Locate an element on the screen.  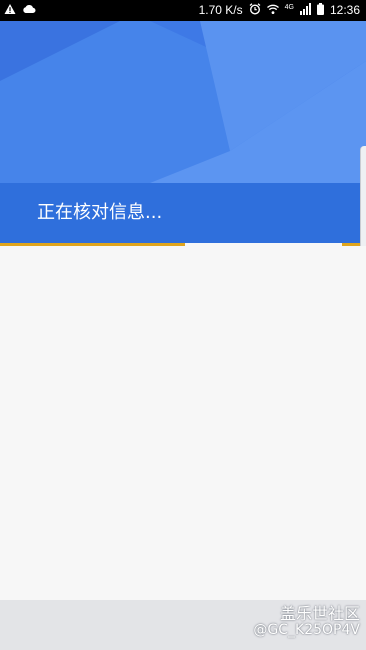
warning-icon is located at coordinates (10, 10).